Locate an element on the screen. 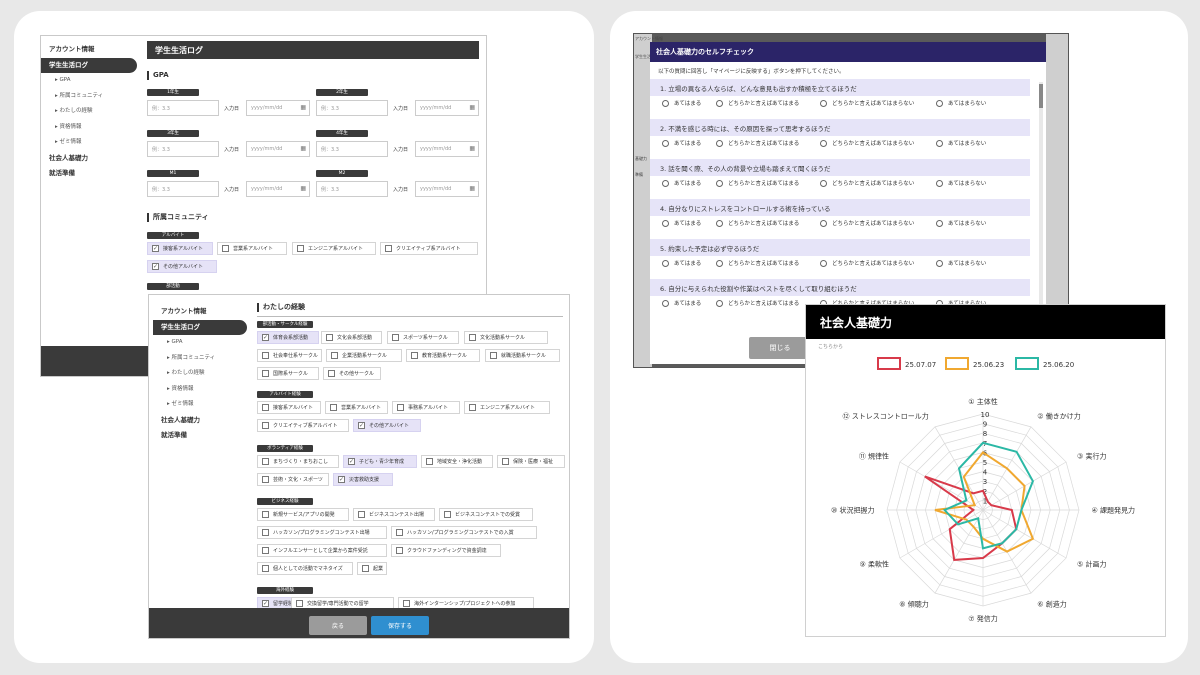  experience-checkbox: 芸術・文化・スポーツ is located at coordinates (293, 479).